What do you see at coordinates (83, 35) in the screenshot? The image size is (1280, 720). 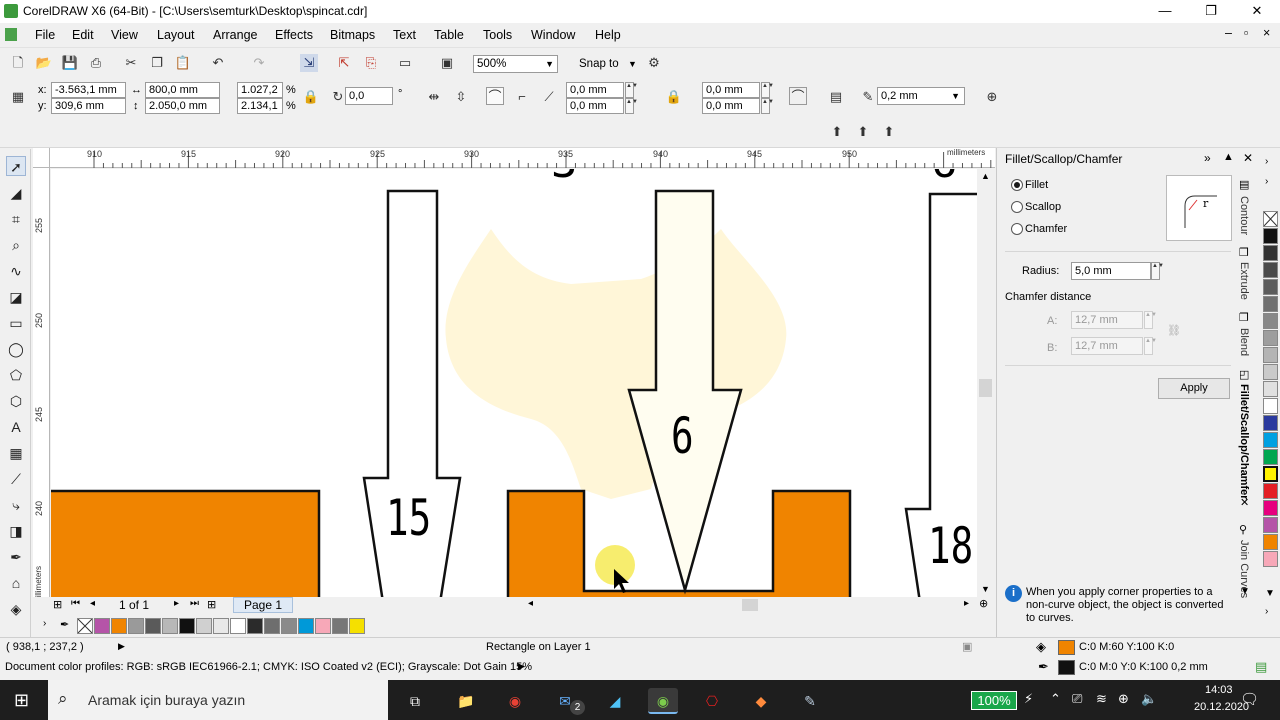 I see `menu-edit: Edit` at bounding box center [83, 35].